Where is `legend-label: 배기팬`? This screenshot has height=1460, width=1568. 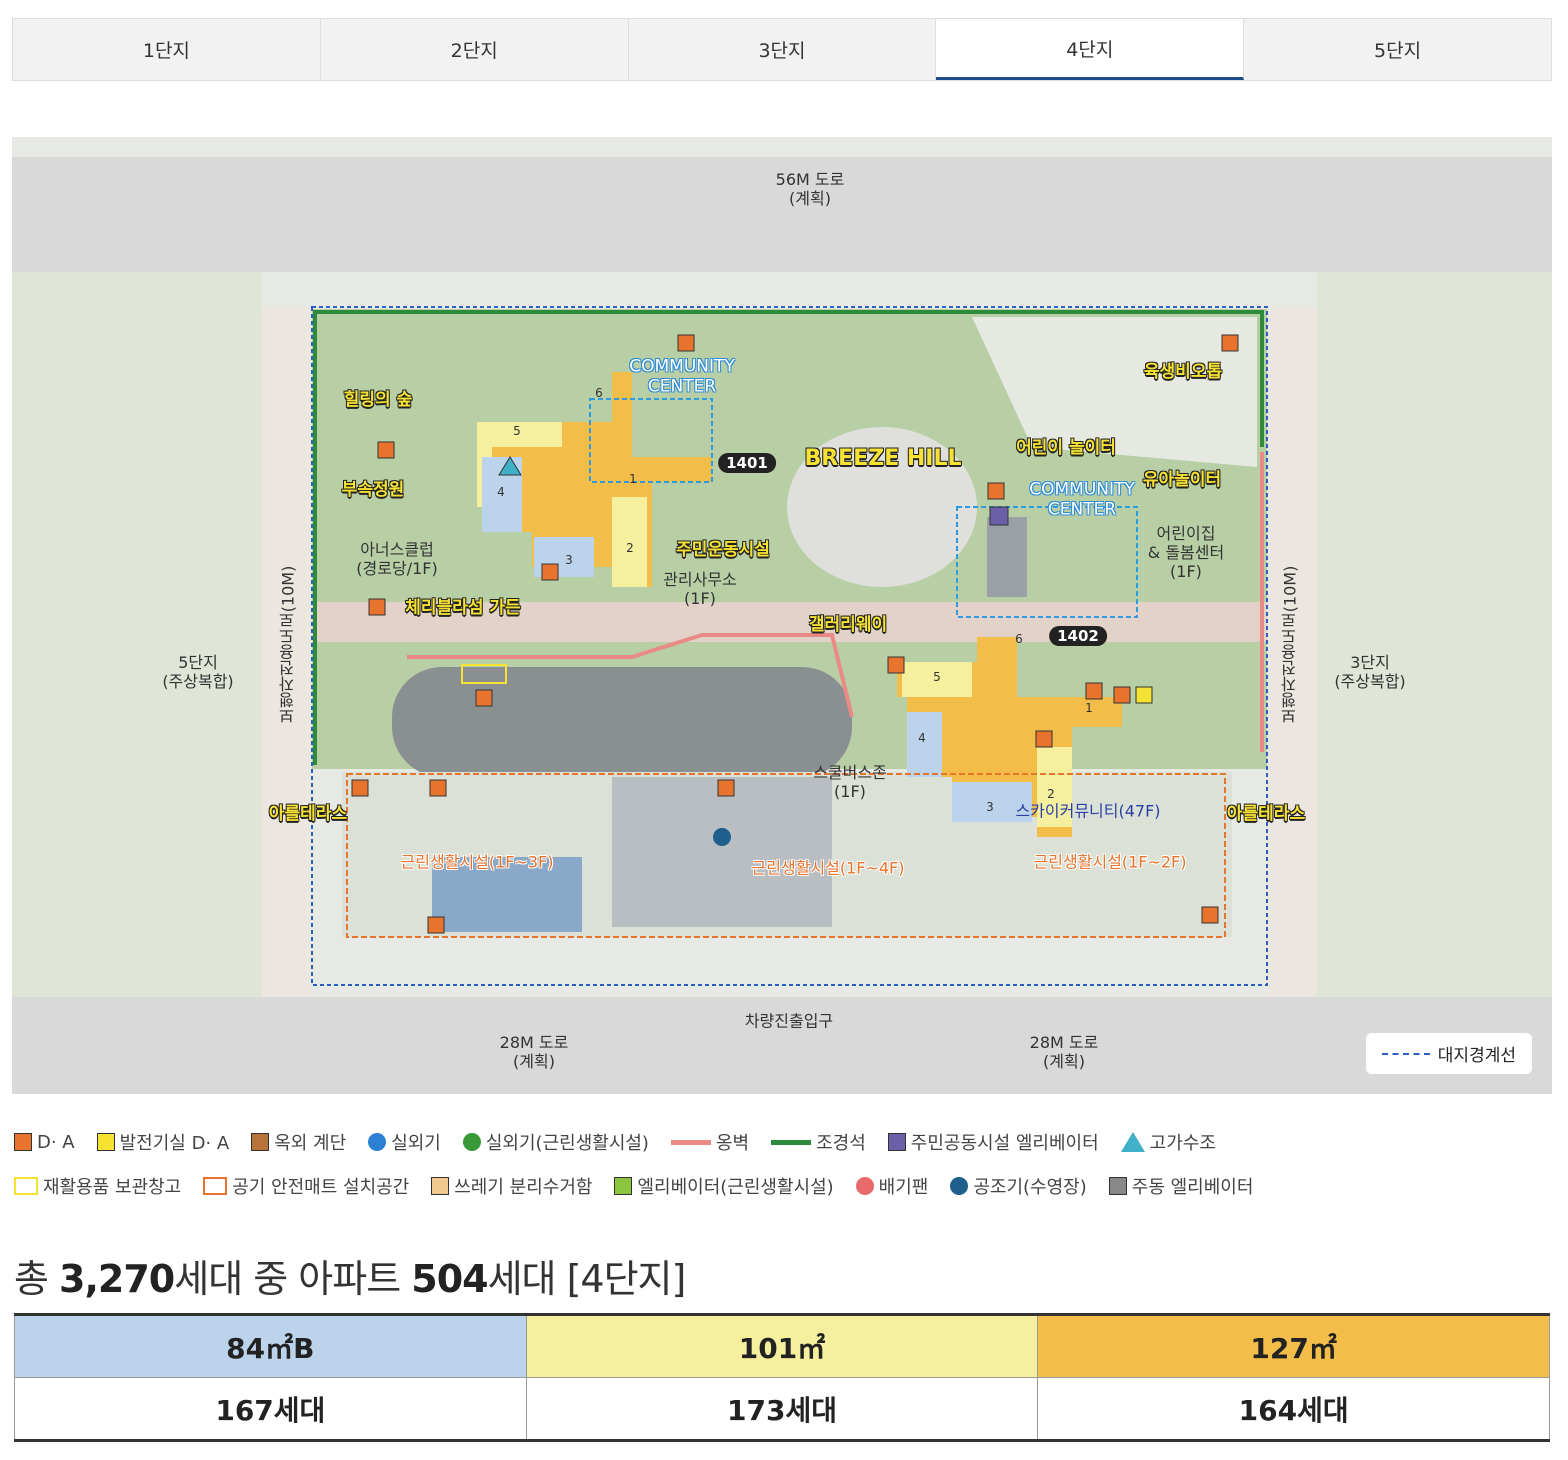 legend-label: 배기팬 is located at coordinates (903, 1187).